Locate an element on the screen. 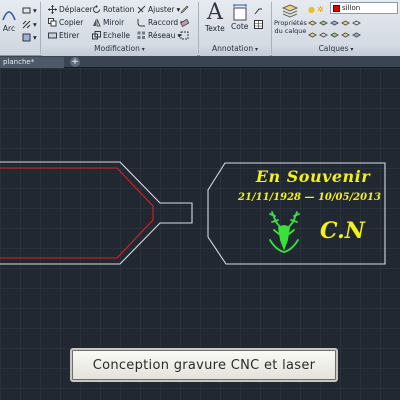 The image size is (400, 400). leader-icon is located at coordinates (258, 10).